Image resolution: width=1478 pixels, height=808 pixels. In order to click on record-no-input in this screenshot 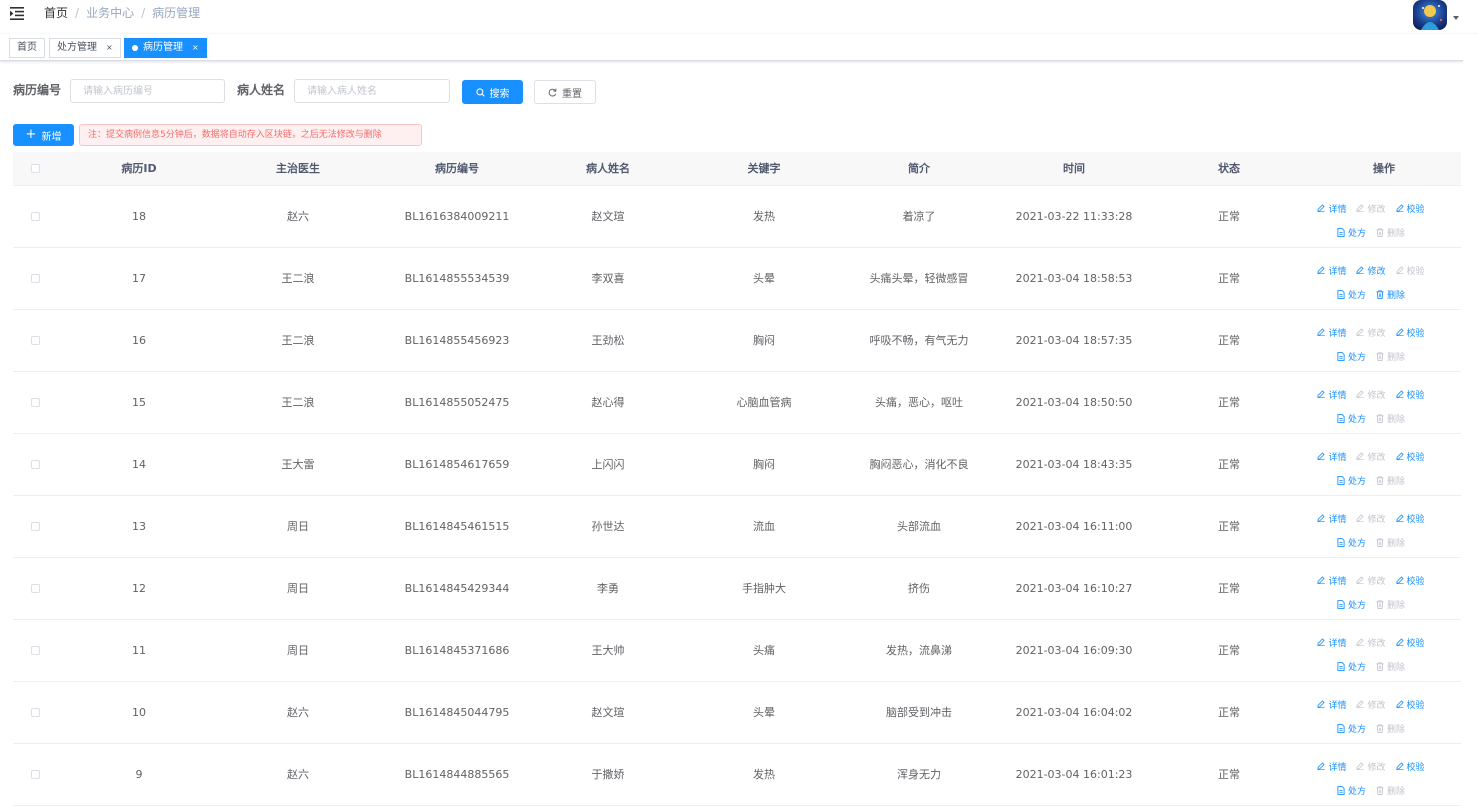, I will do `click(147, 91)`.